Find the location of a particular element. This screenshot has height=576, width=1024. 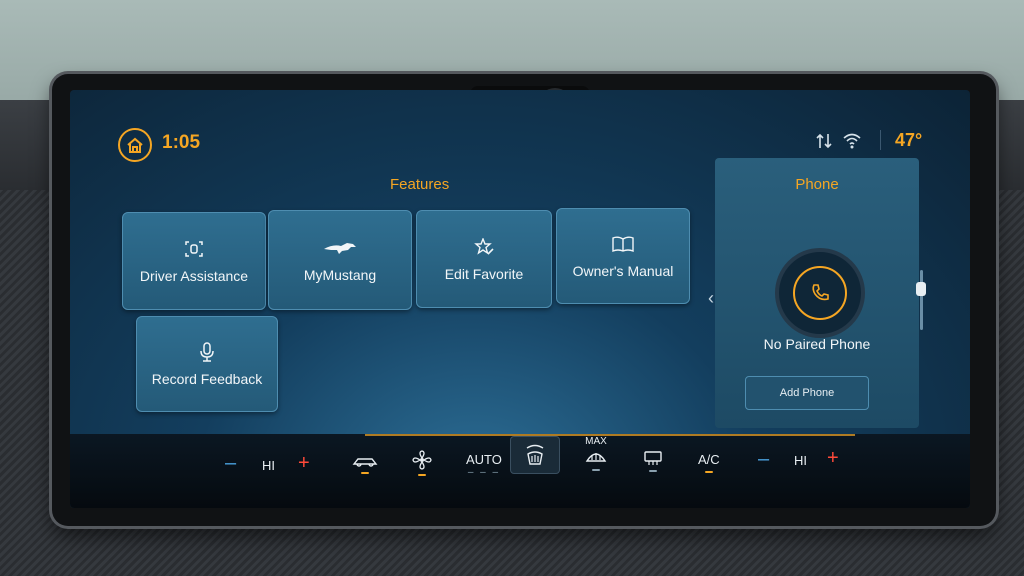

clock: 1:05 is located at coordinates (181, 142).